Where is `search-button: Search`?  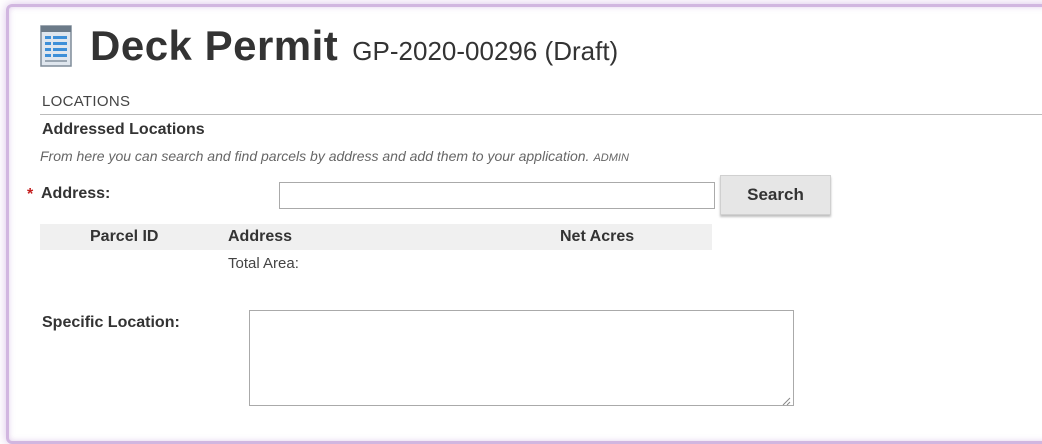
search-button: Search is located at coordinates (775, 195).